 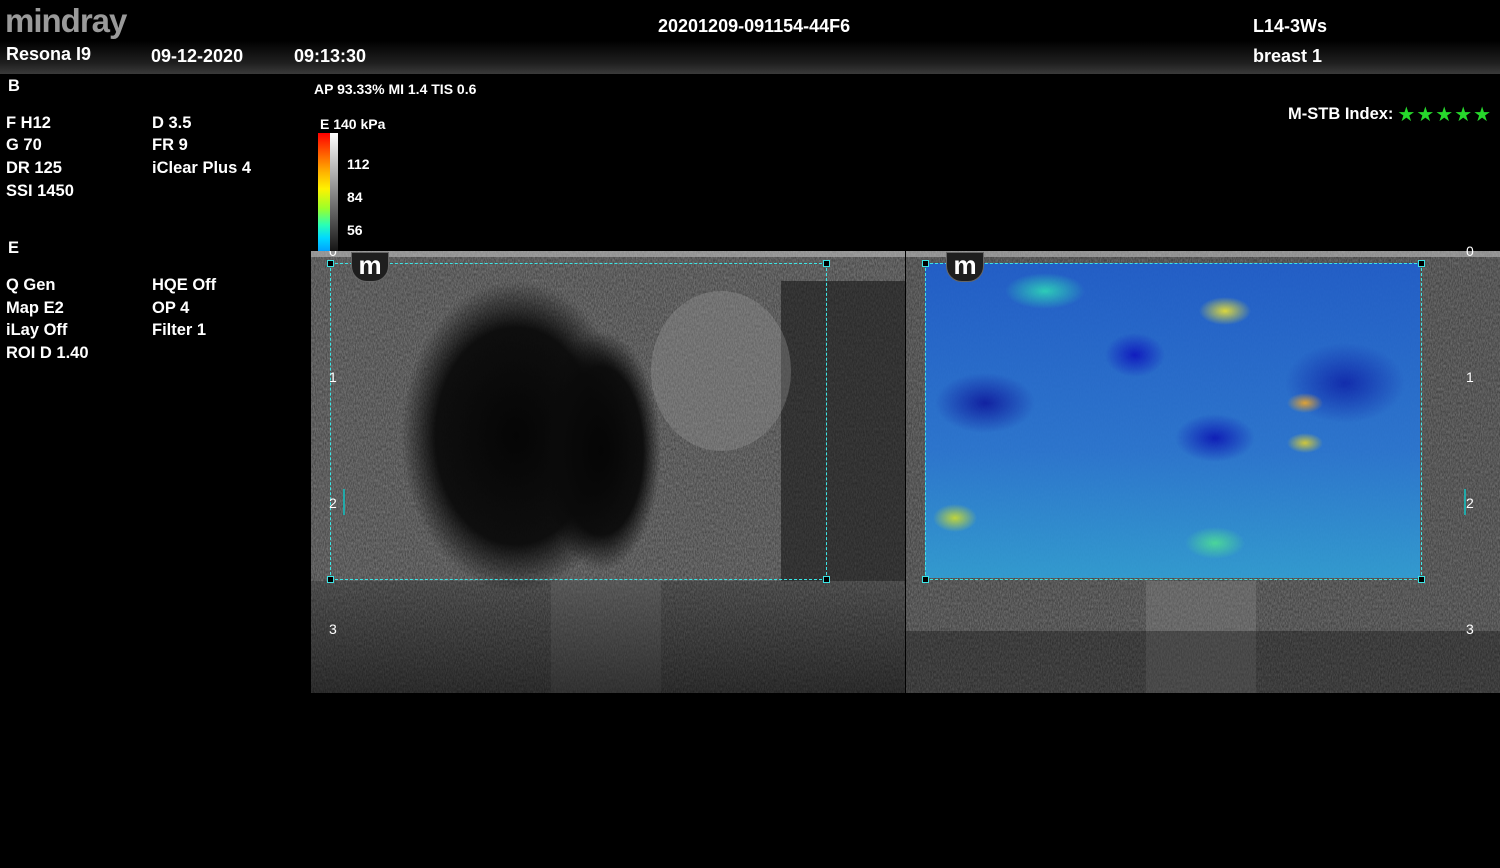 I want to click on b-param: DR 125, so click(x=34, y=168).